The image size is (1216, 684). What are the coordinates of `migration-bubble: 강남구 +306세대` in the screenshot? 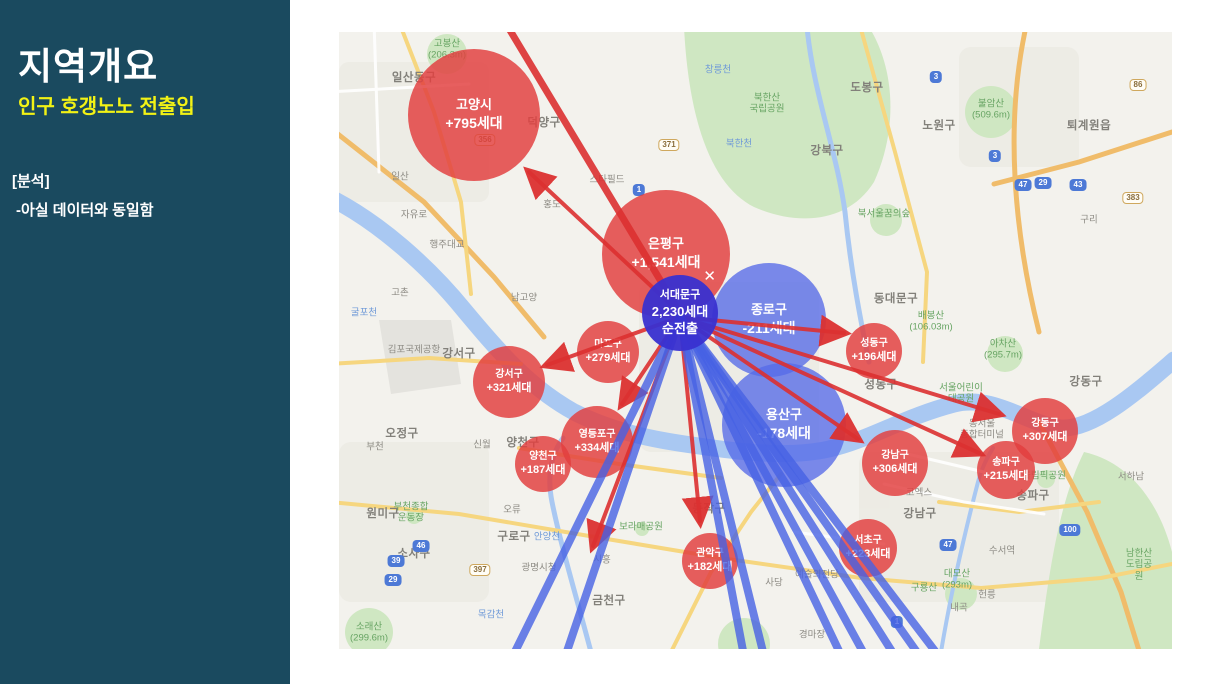 It's located at (895, 463).